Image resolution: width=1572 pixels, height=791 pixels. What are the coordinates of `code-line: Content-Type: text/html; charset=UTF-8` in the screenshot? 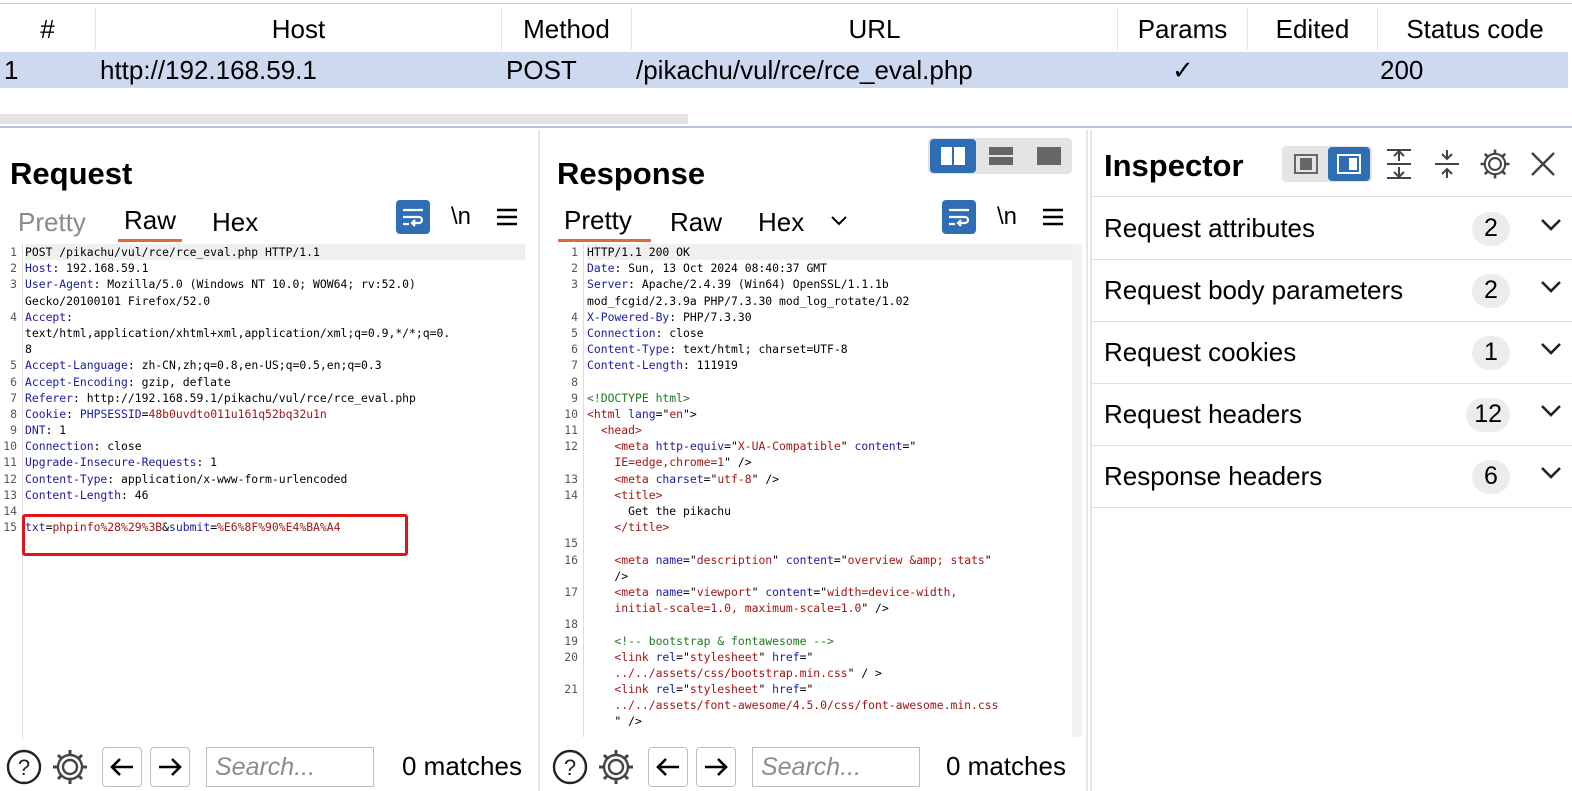 It's located at (832, 349).